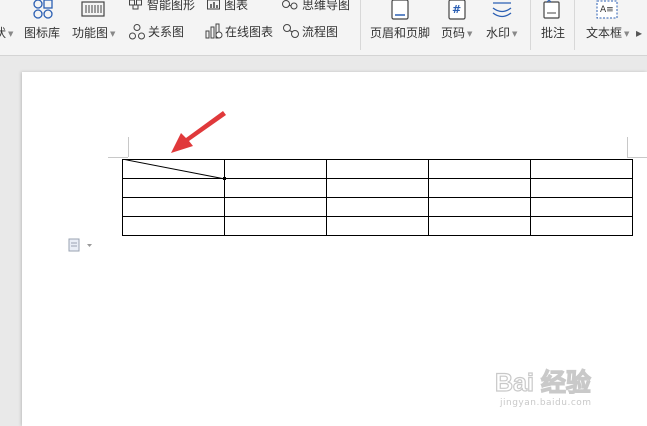  Describe the element at coordinates (291, 31) in the screenshot. I see `flowchart-icon` at that location.